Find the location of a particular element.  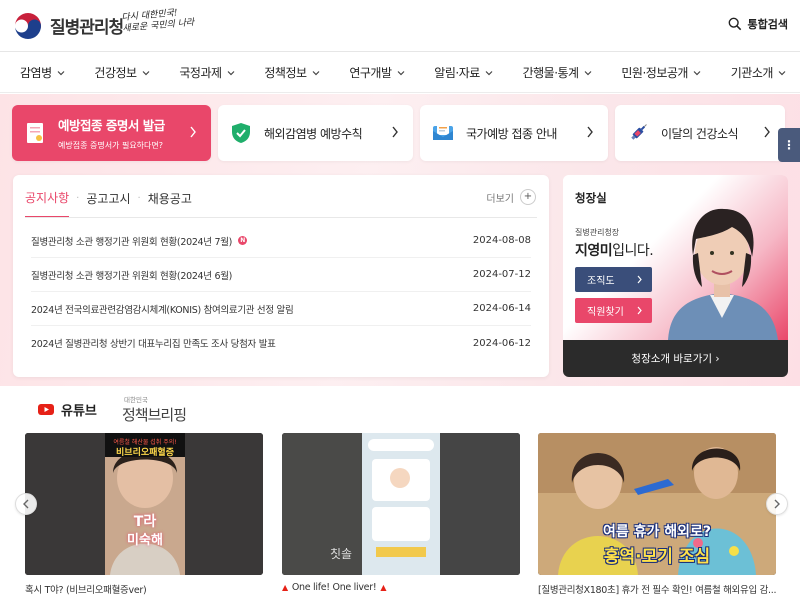

staff-search-label: 직원찾기 is located at coordinates (605, 312).